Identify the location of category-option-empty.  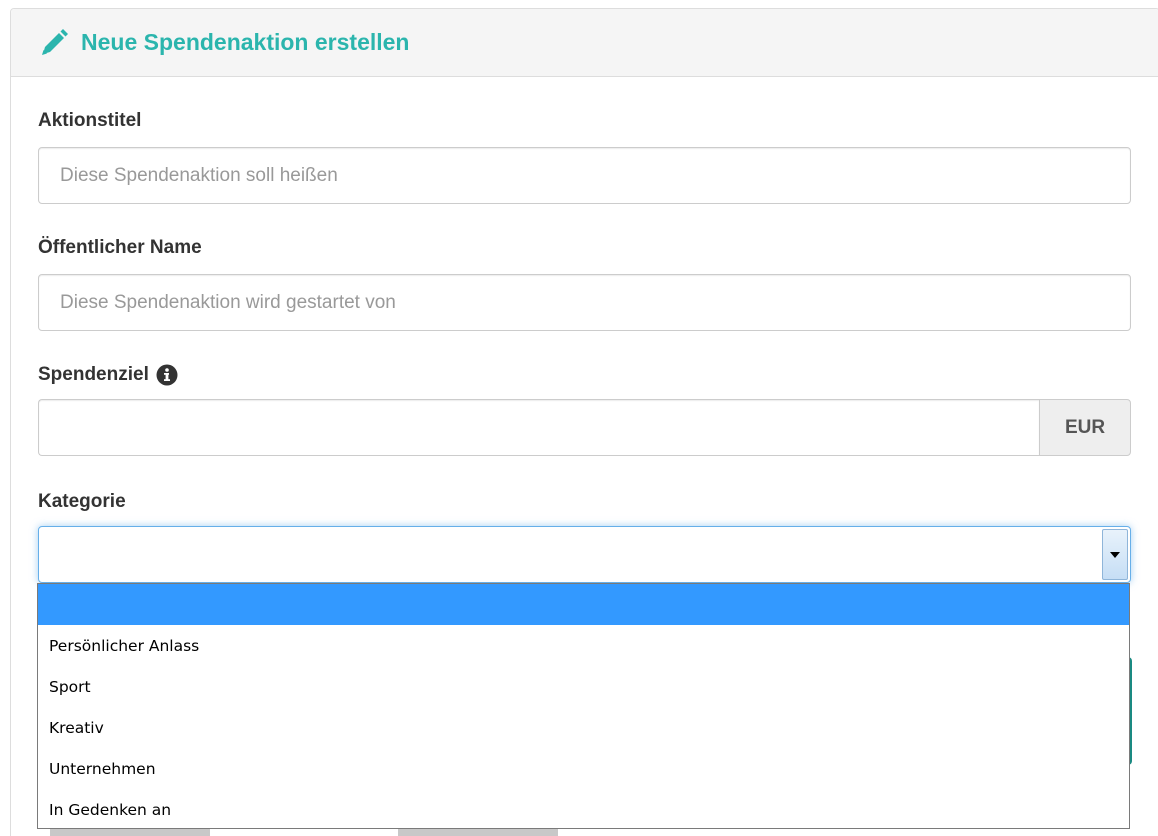
(583, 604).